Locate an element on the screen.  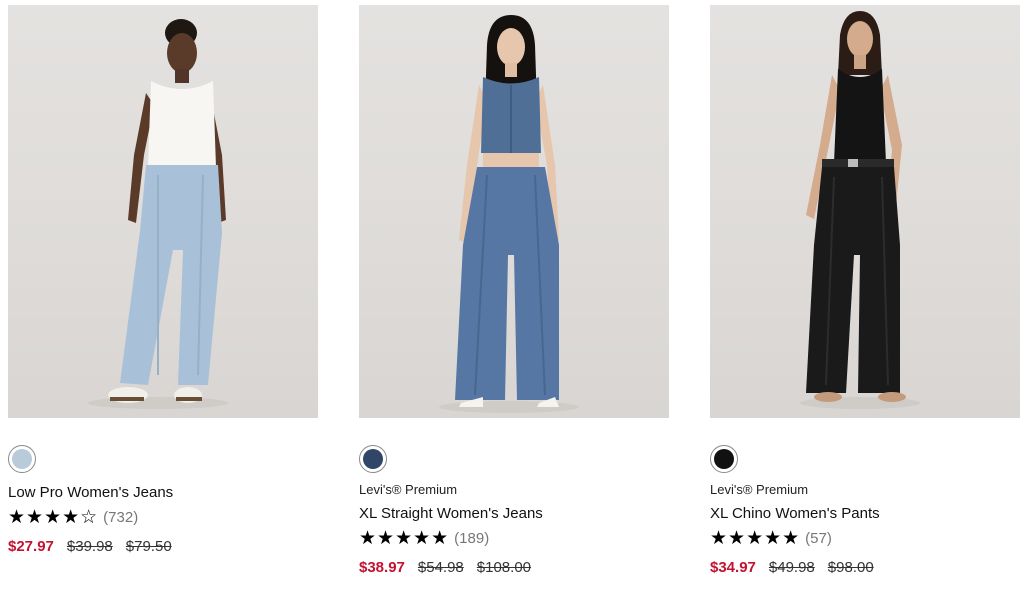
list-price: $98.00 is located at coordinates (850, 567).